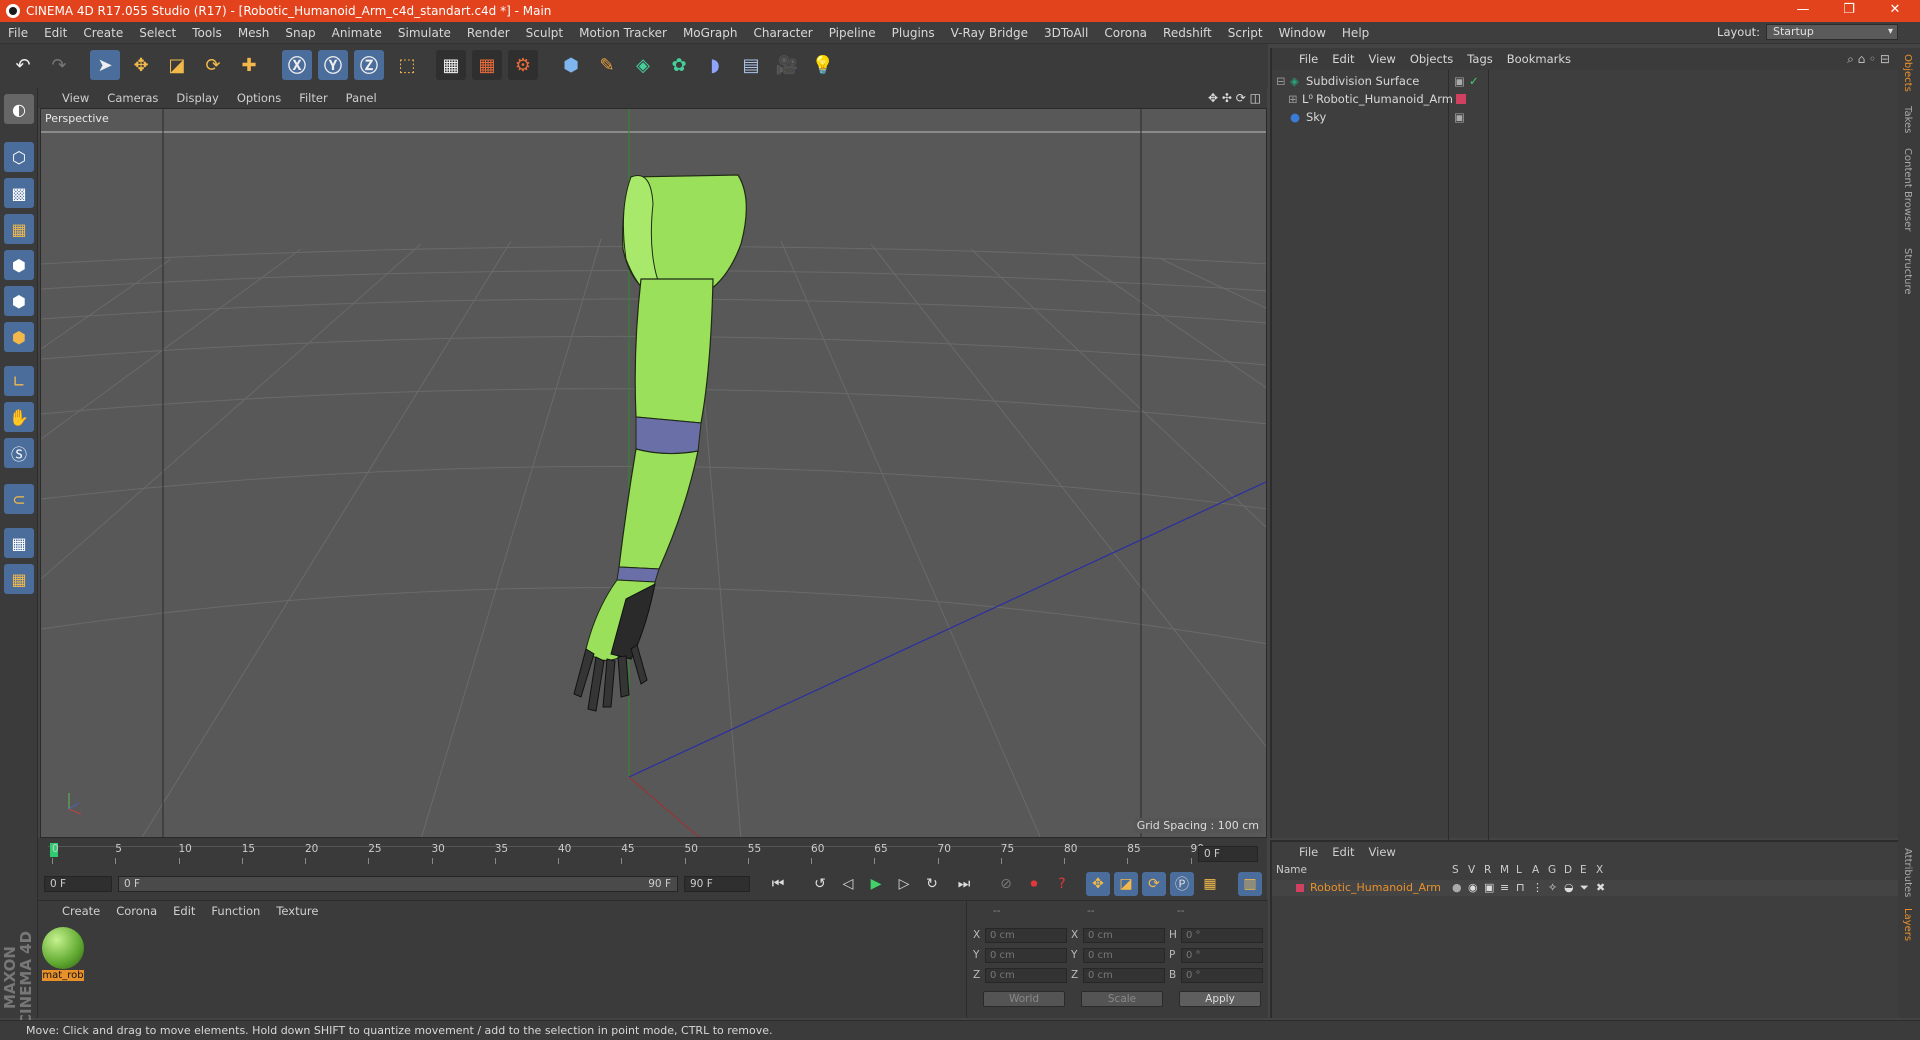  Describe the element at coordinates (259, 98) in the screenshot. I see `viewport-menu-options: Options` at that location.